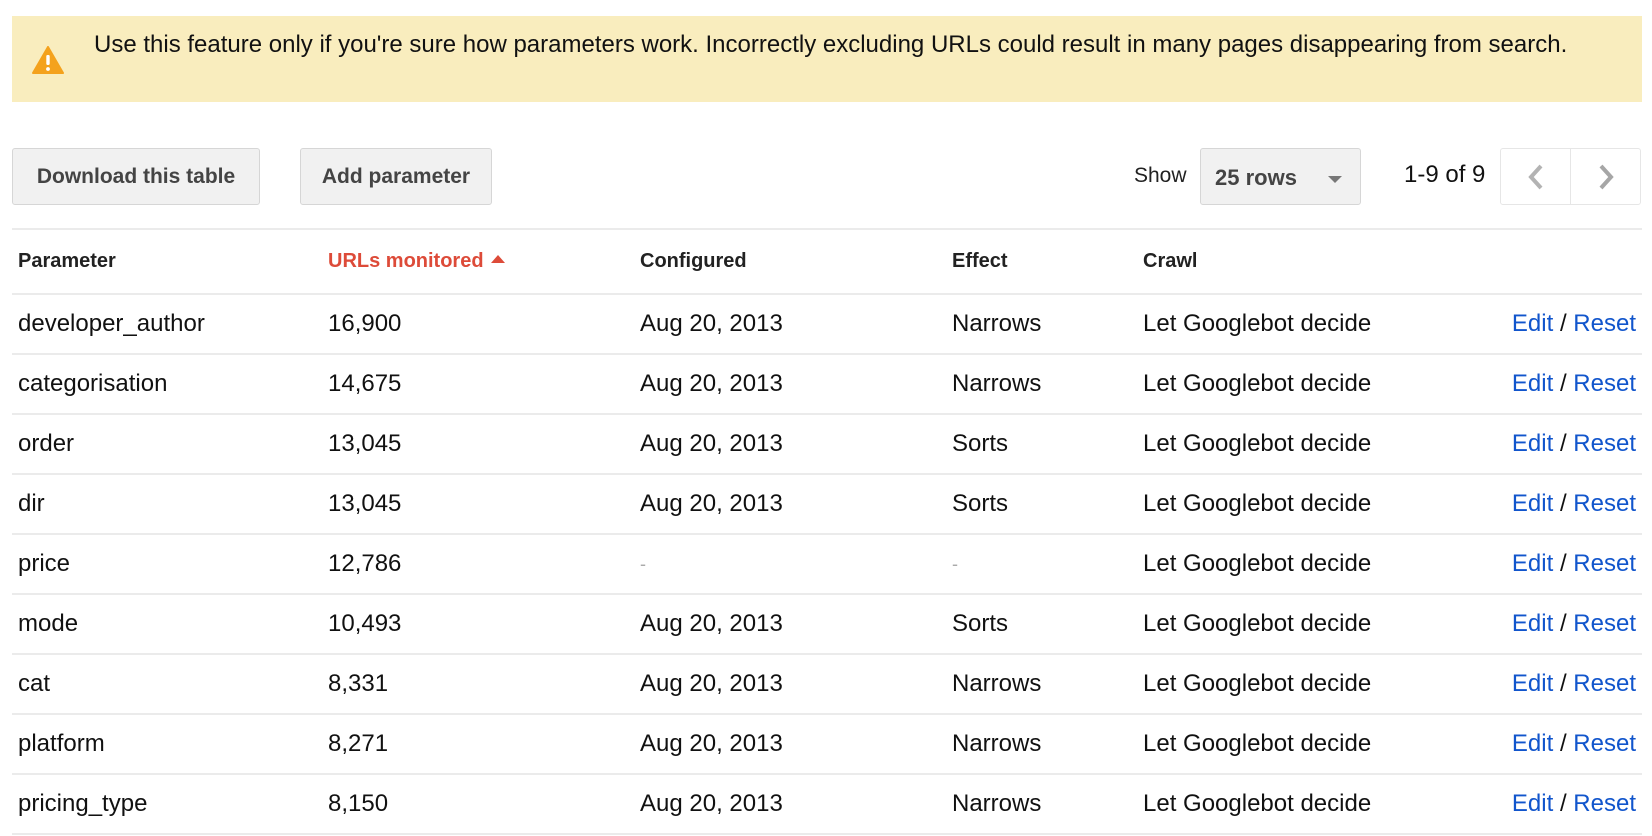  Describe the element at coordinates (1535, 176) in the screenshot. I see `previous-page-button` at that location.